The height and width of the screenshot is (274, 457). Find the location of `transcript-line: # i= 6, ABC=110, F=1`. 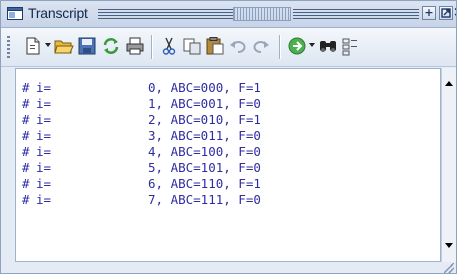

transcript-line: # i= 6, ABC=110, F=1 is located at coordinates (141, 183).